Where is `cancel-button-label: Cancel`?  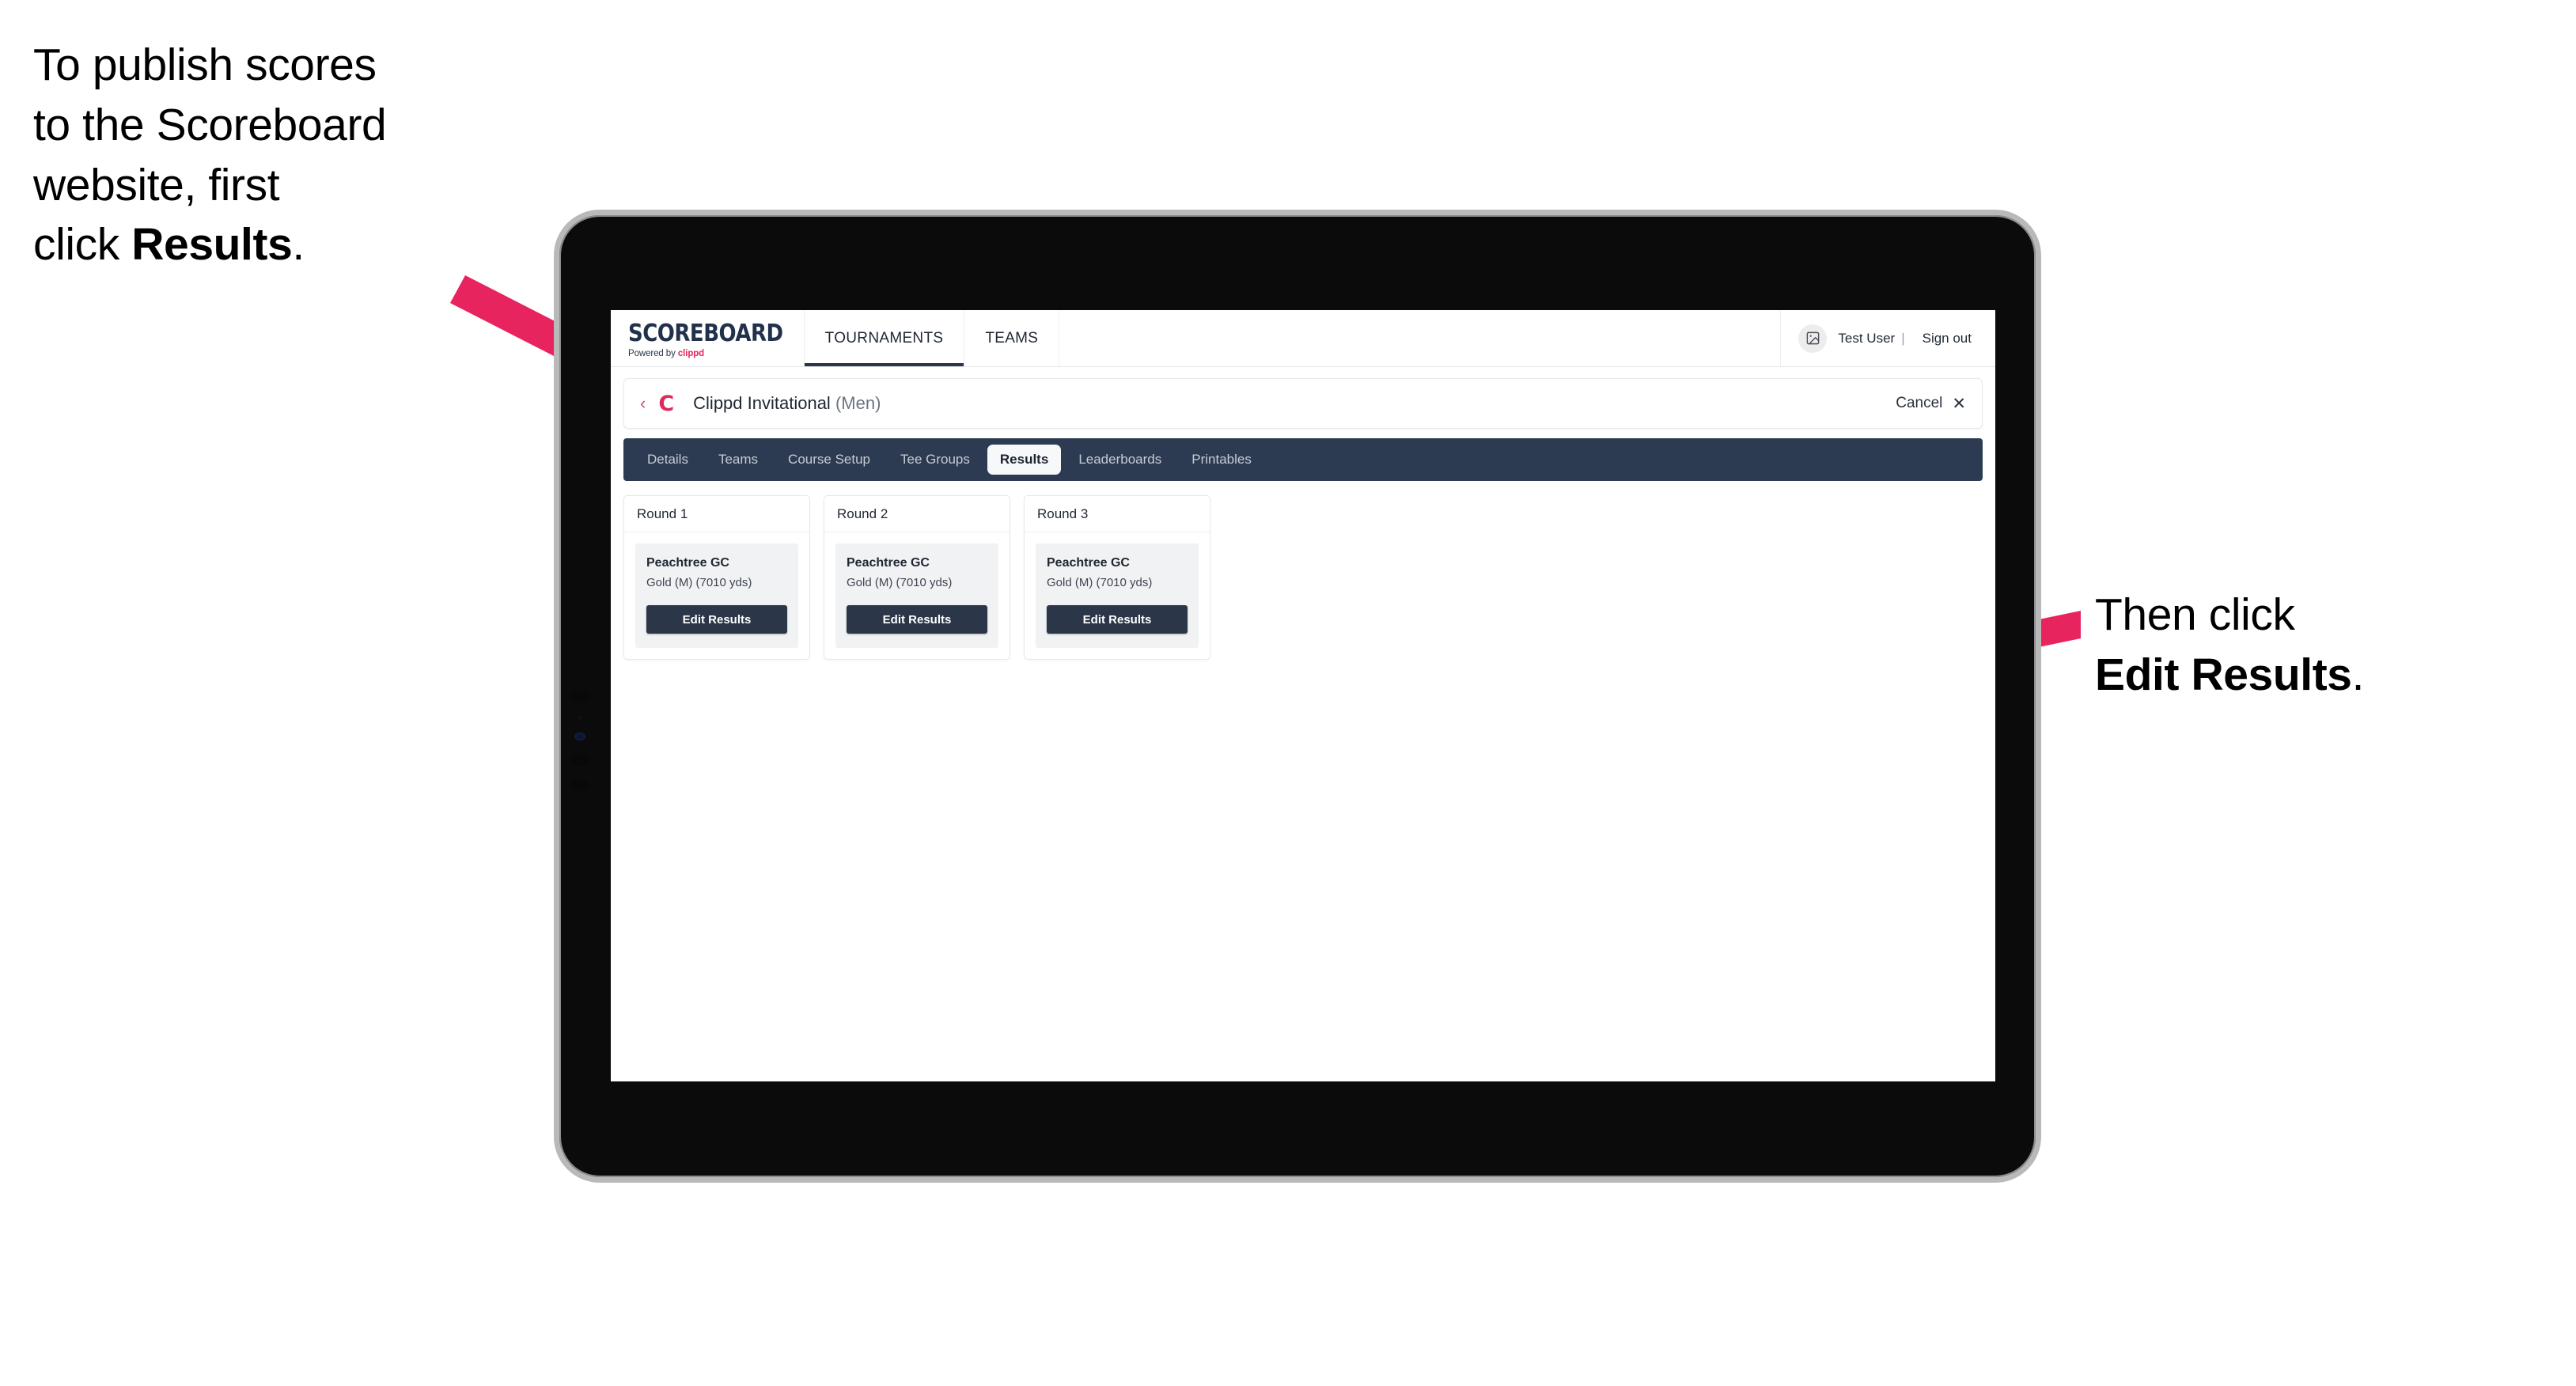
cancel-button-label: Cancel is located at coordinates (1919, 403).